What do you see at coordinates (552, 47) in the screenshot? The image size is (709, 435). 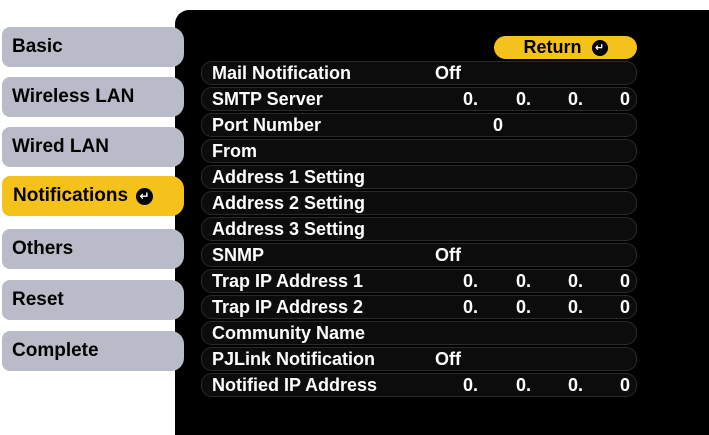 I see `return-label: Return` at bounding box center [552, 47].